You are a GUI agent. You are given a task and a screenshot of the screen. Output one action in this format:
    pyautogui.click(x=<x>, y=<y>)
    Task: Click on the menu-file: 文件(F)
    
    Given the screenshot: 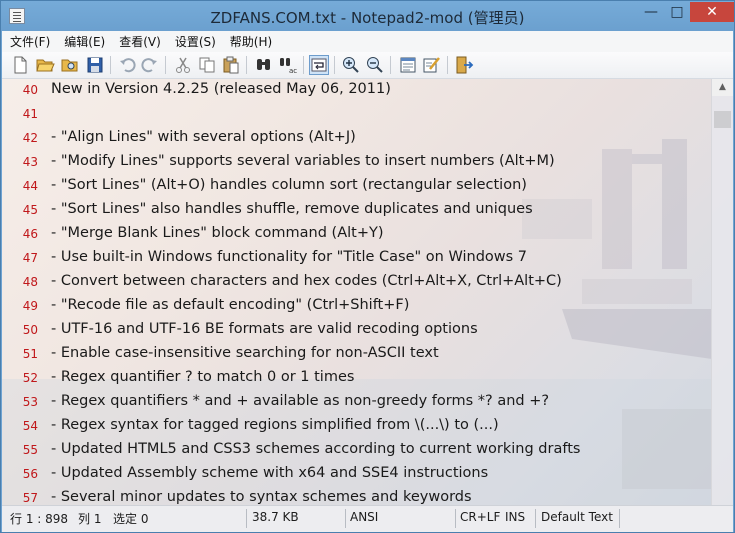 What is the action you would take?
    pyautogui.click(x=29, y=41)
    